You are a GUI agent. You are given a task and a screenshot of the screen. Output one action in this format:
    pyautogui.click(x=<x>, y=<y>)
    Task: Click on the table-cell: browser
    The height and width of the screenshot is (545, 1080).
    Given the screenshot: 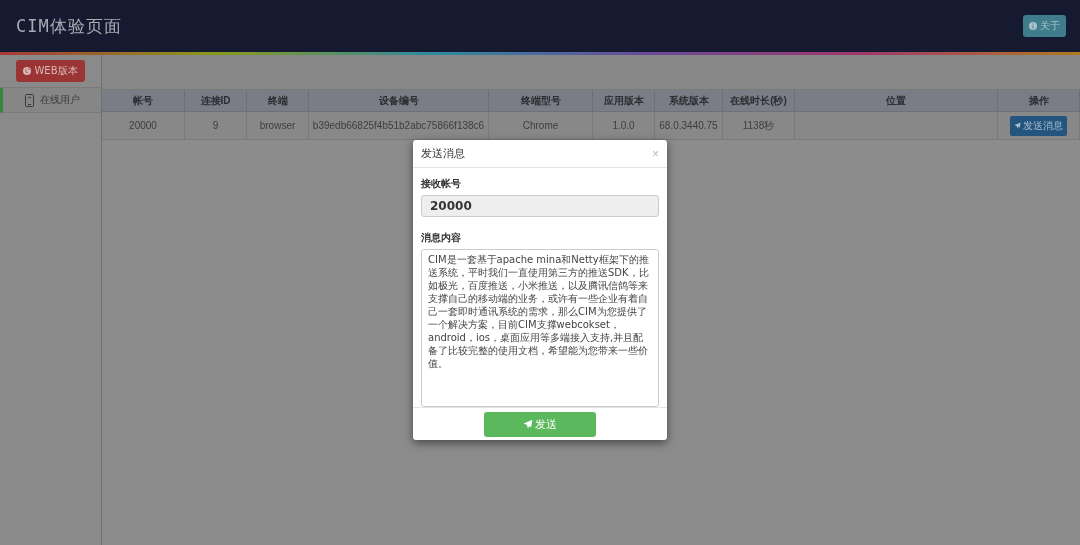 What is the action you would take?
    pyautogui.click(x=278, y=126)
    